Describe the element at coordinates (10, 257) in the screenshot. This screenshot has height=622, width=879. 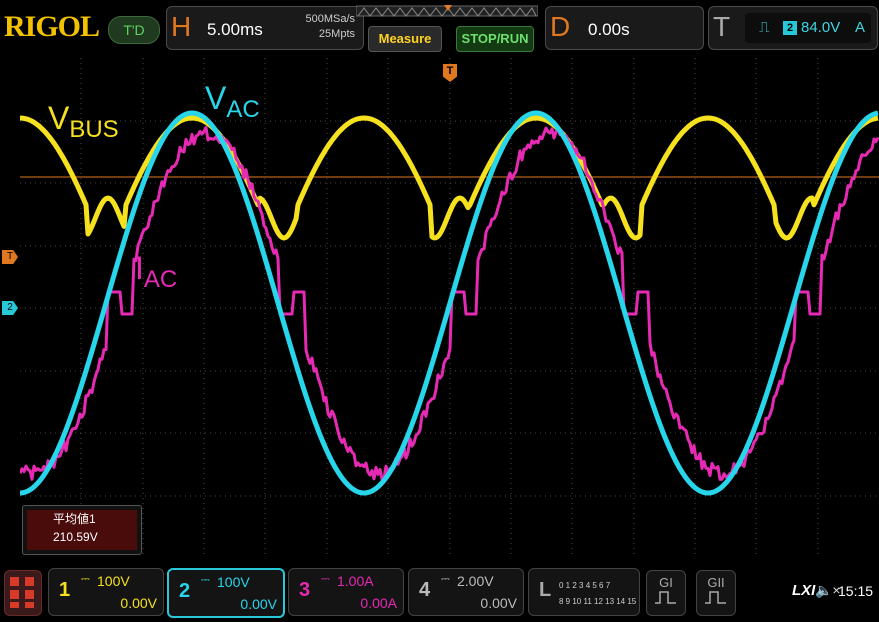
I see `trigger-level-marker: T` at that location.